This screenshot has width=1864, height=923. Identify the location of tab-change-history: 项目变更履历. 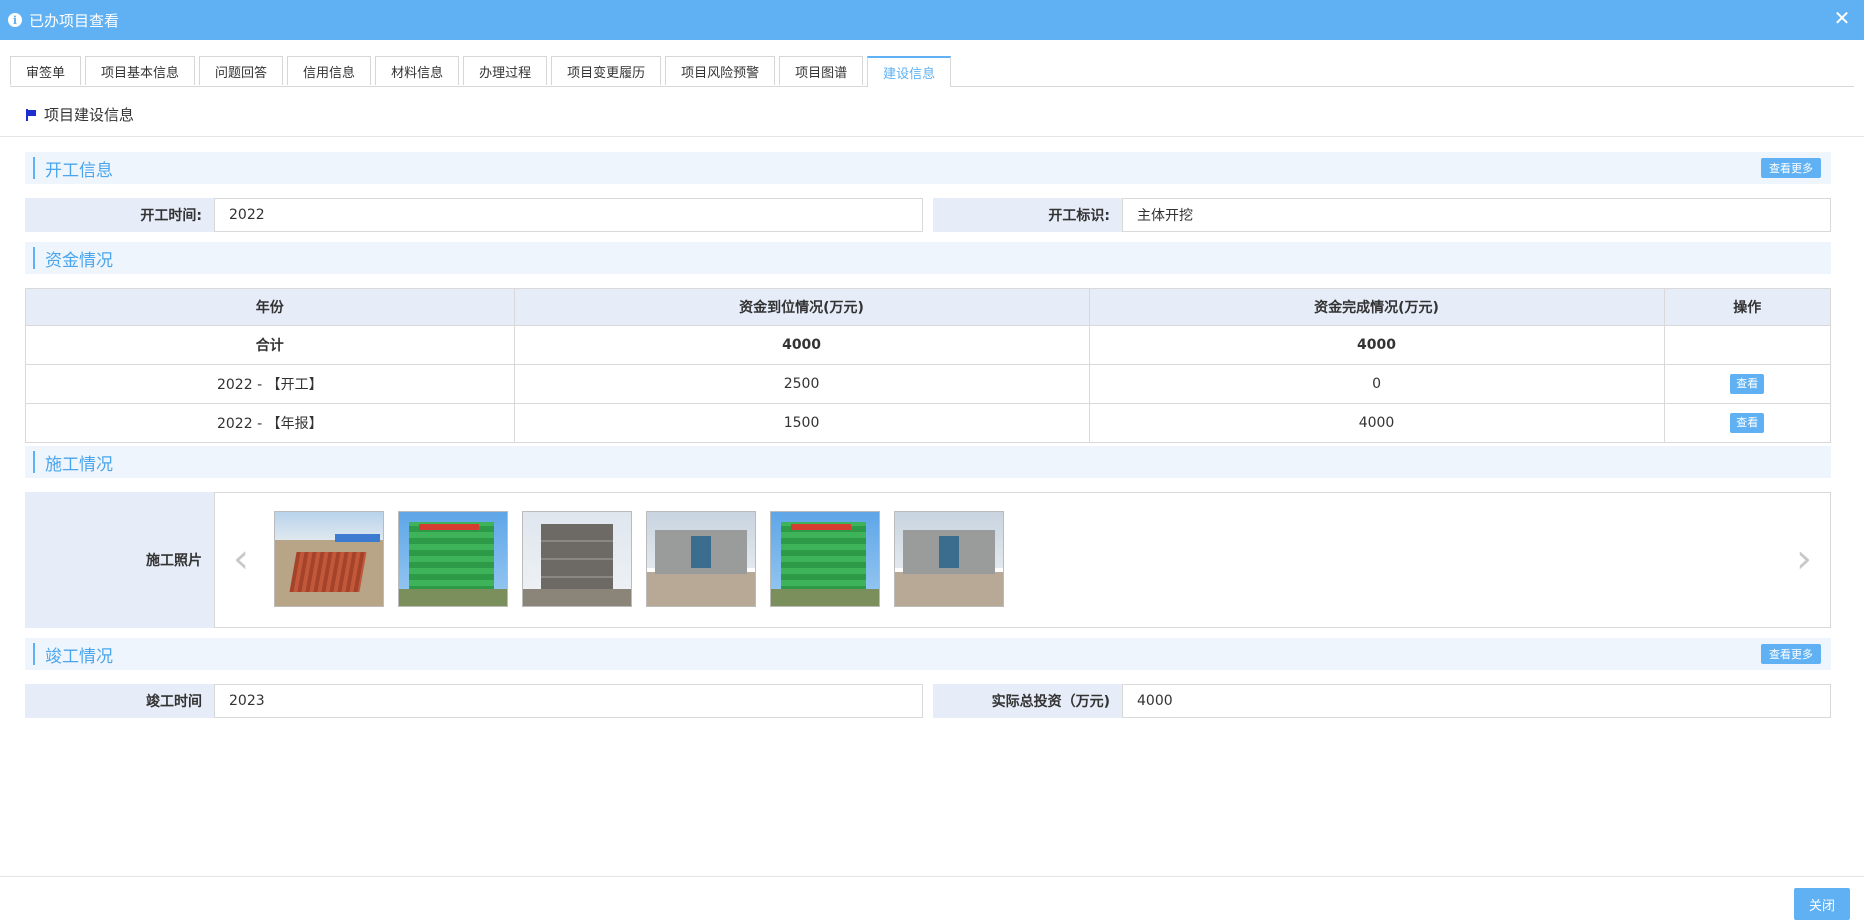
(606, 70).